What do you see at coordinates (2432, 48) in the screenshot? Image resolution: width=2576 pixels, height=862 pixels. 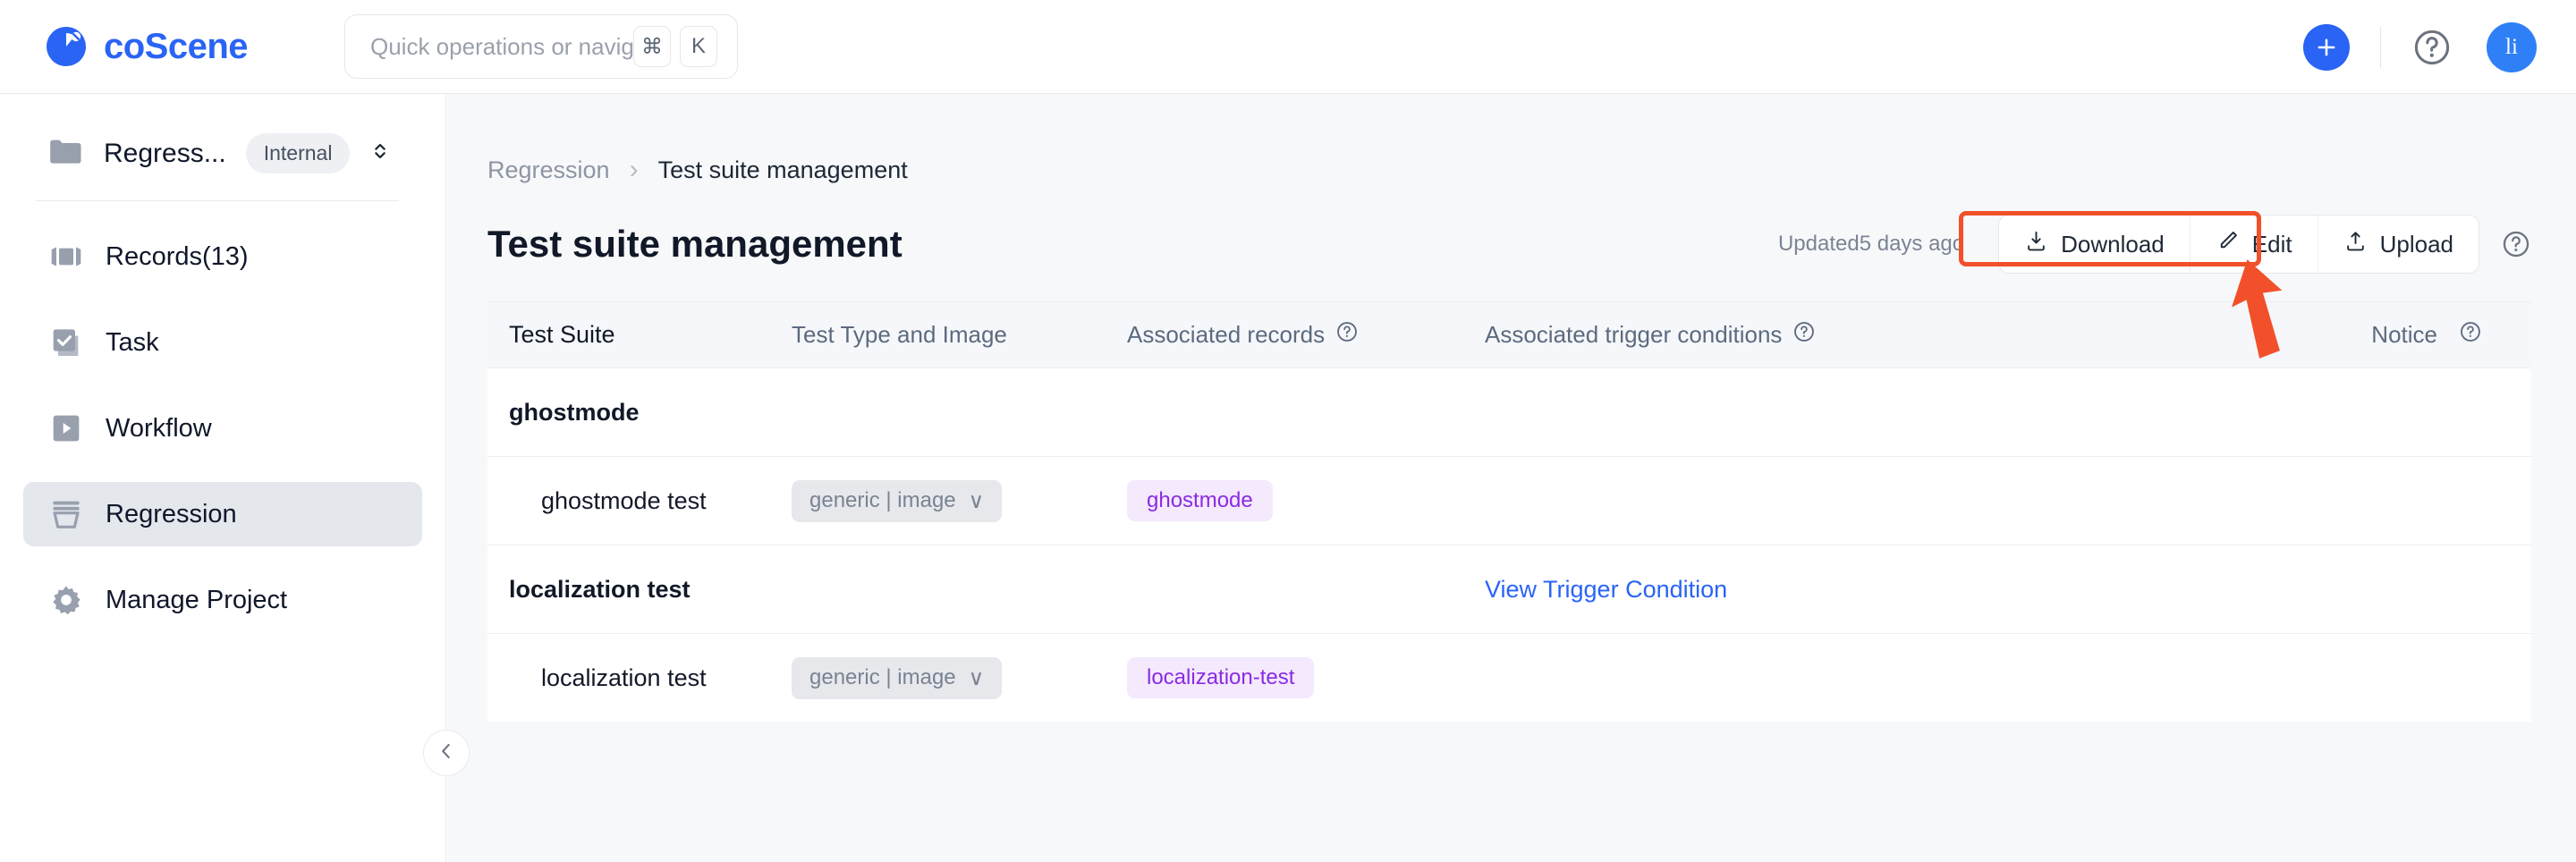 I see `help-button` at bounding box center [2432, 48].